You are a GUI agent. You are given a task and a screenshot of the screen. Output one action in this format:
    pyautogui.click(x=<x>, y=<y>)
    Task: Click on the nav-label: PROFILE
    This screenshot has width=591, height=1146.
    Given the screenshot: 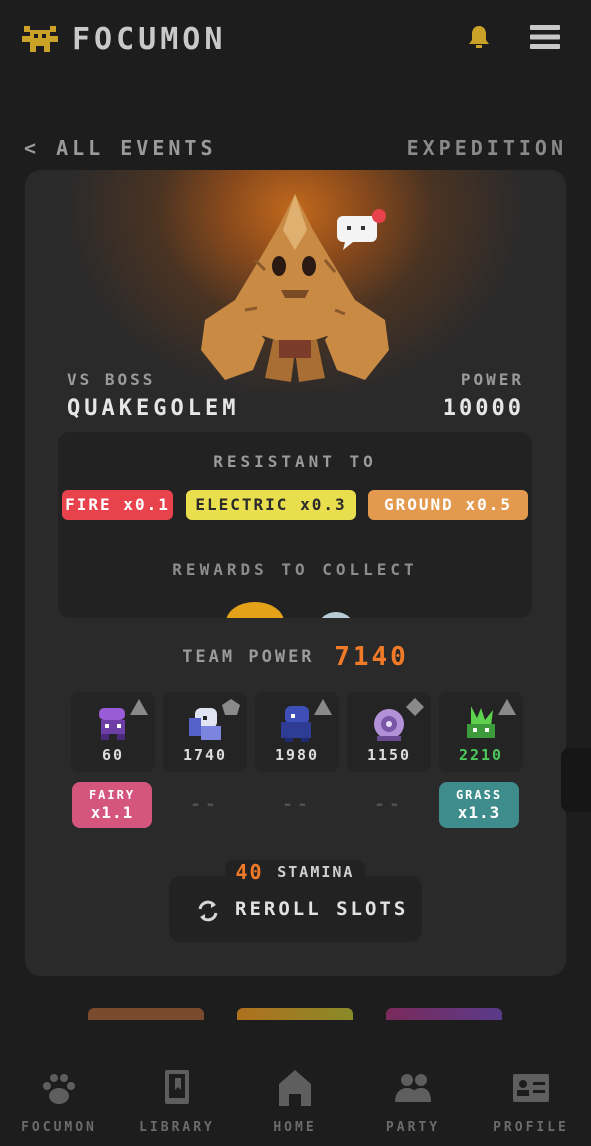 What is the action you would take?
    pyautogui.click(x=531, y=1127)
    